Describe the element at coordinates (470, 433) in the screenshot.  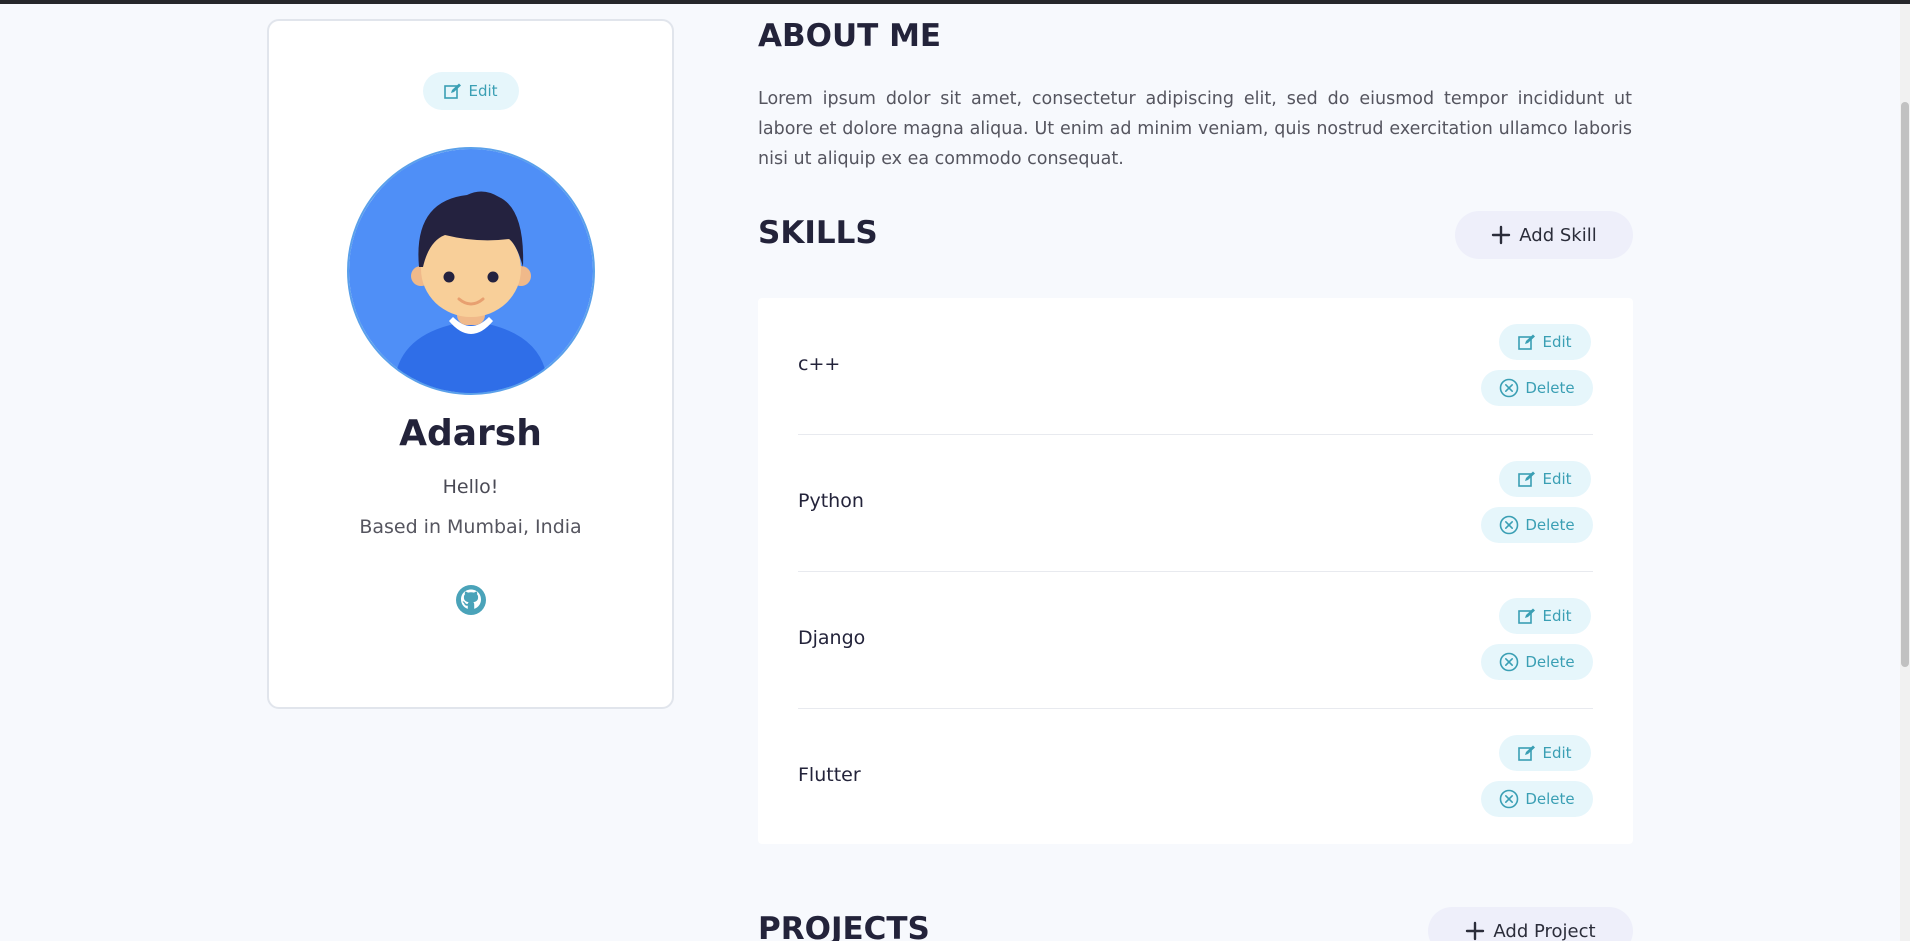
I see `profile-name: Adarsh` at that location.